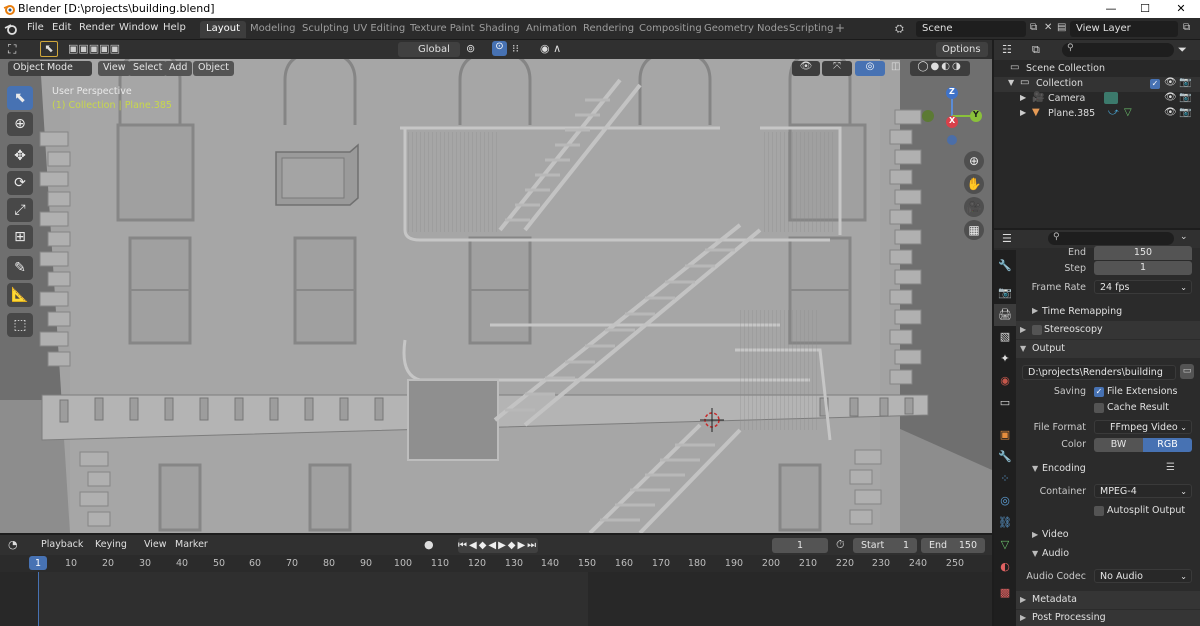 The image size is (1200, 626). What do you see at coordinates (971, 29) in the screenshot?
I see `scene-selector: Scene` at bounding box center [971, 29].